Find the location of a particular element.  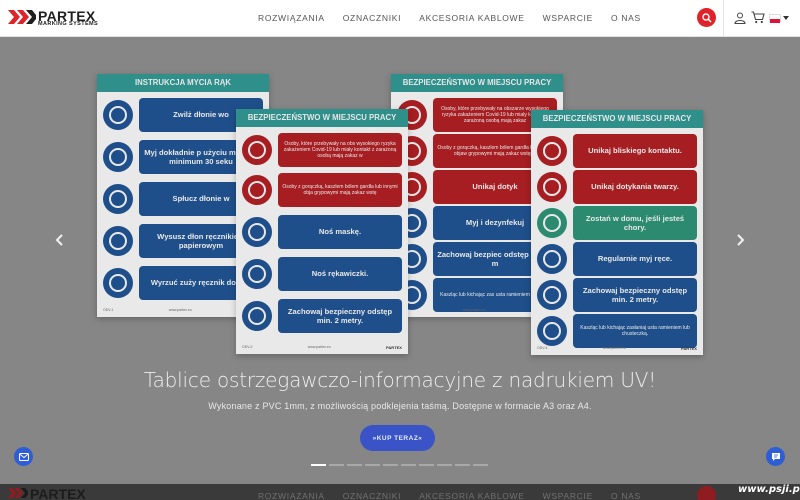

chat-button is located at coordinates (775, 456).